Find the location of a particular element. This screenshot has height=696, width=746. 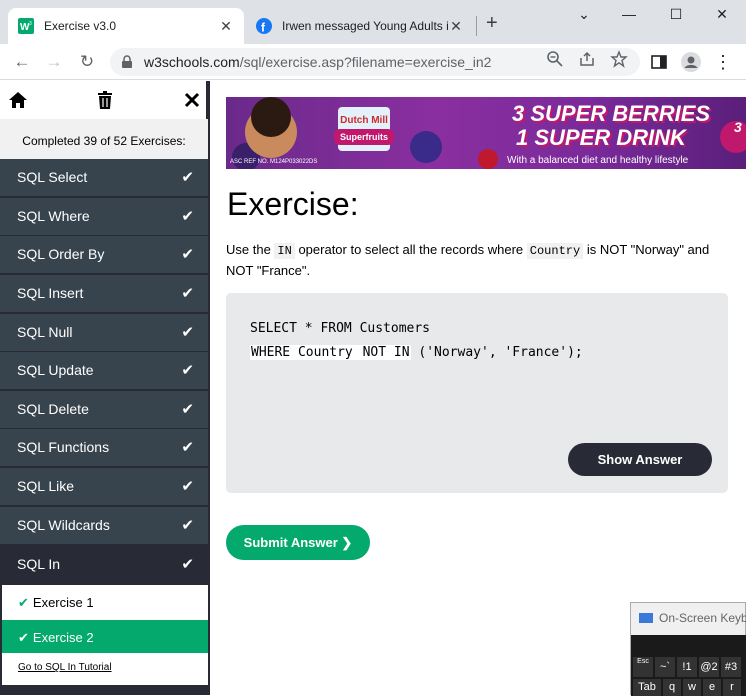

minimize-icon: — is located at coordinates (629, 14).